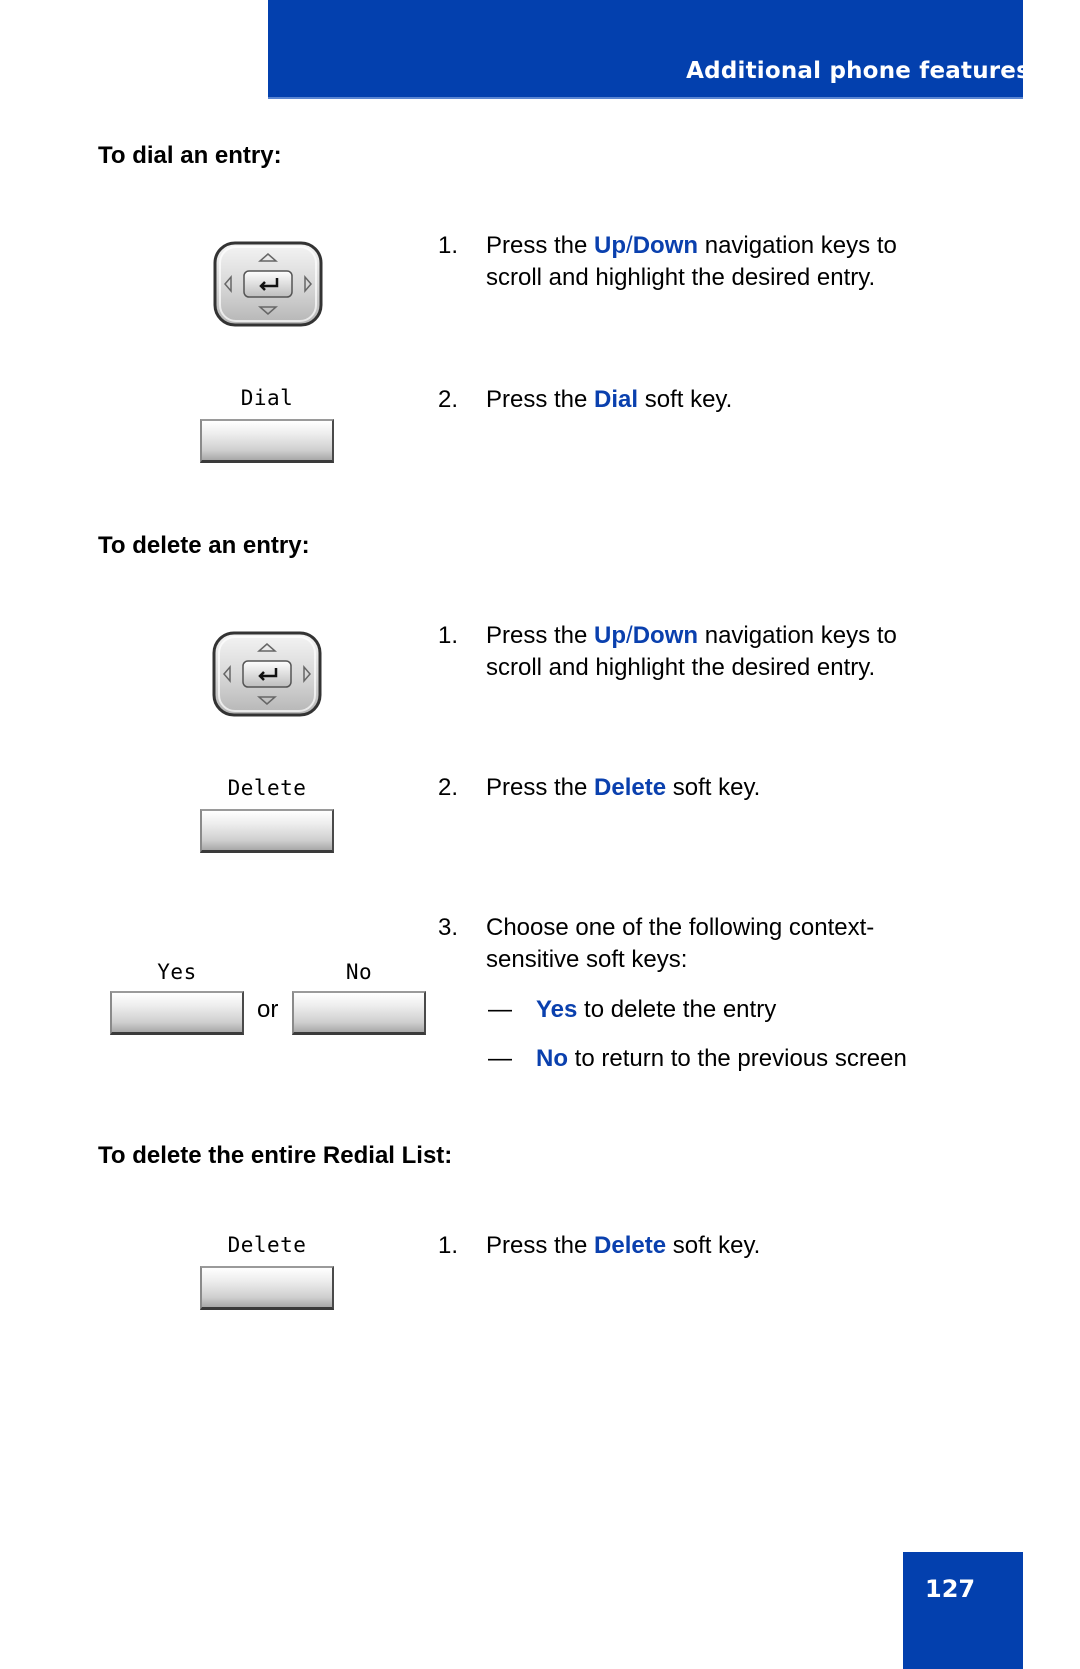 The height and width of the screenshot is (1669, 1080). Describe the element at coordinates (616, 399) in the screenshot. I see `key-name-dial: Dial` at that location.